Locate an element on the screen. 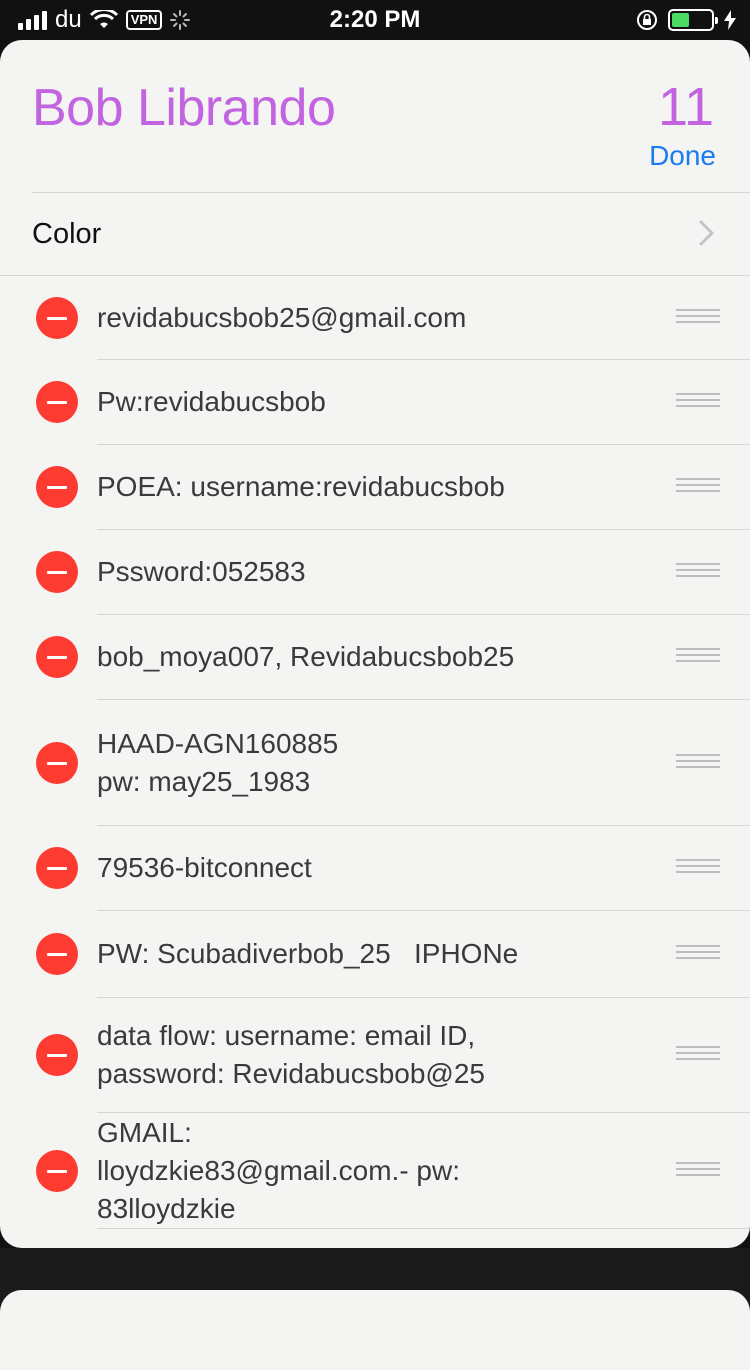 The width and height of the screenshot is (750, 1370). list-item: PW: Scubadiverbob_25 IPHONe is located at coordinates (393, 954).